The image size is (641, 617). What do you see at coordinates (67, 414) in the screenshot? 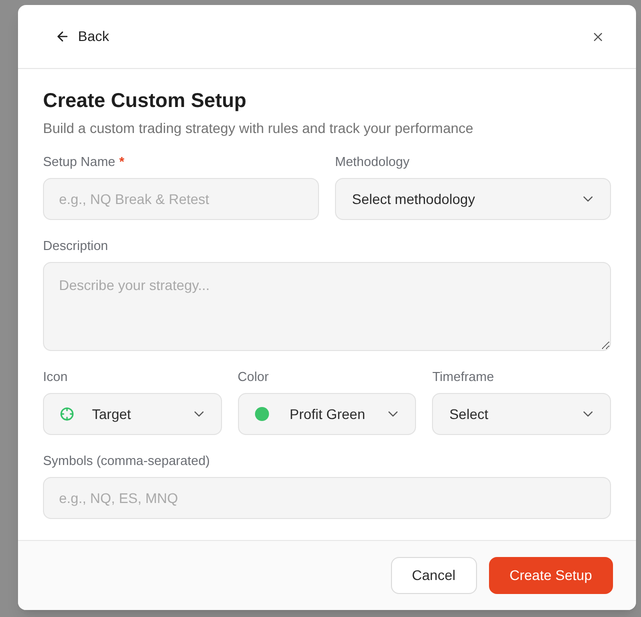
I see `crosshair-icon` at bounding box center [67, 414].